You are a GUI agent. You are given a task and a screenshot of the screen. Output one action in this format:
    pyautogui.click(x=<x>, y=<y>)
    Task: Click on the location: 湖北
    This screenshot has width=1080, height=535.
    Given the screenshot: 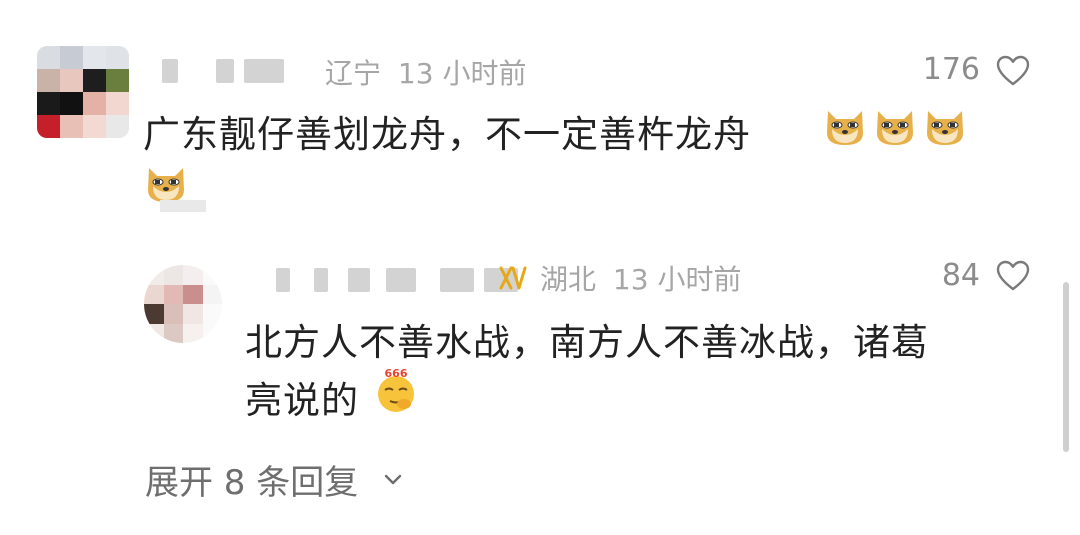 What is the action you would take?
    pyautogui.click(x=568, y=279)
    